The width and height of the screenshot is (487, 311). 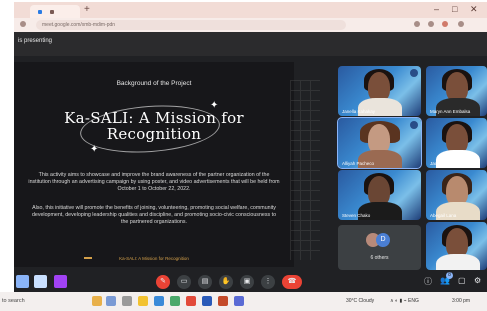 What do you see at coordinates (60, 281) in the screenshot?
I see `activity-button` at bounding box center [60, 281].